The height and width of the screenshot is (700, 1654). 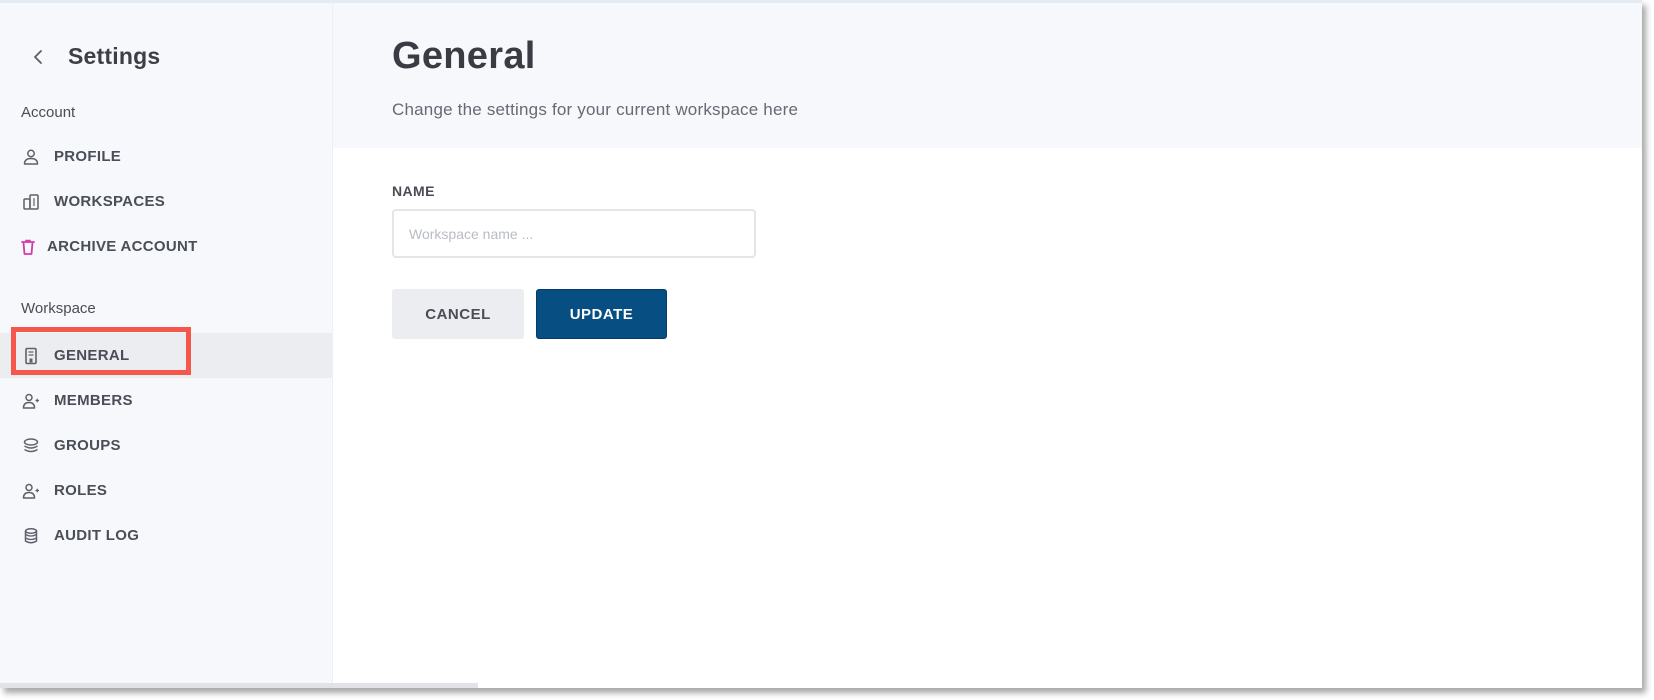 I want to click on horizontal-scrollbar, so click(x=239, y=685).